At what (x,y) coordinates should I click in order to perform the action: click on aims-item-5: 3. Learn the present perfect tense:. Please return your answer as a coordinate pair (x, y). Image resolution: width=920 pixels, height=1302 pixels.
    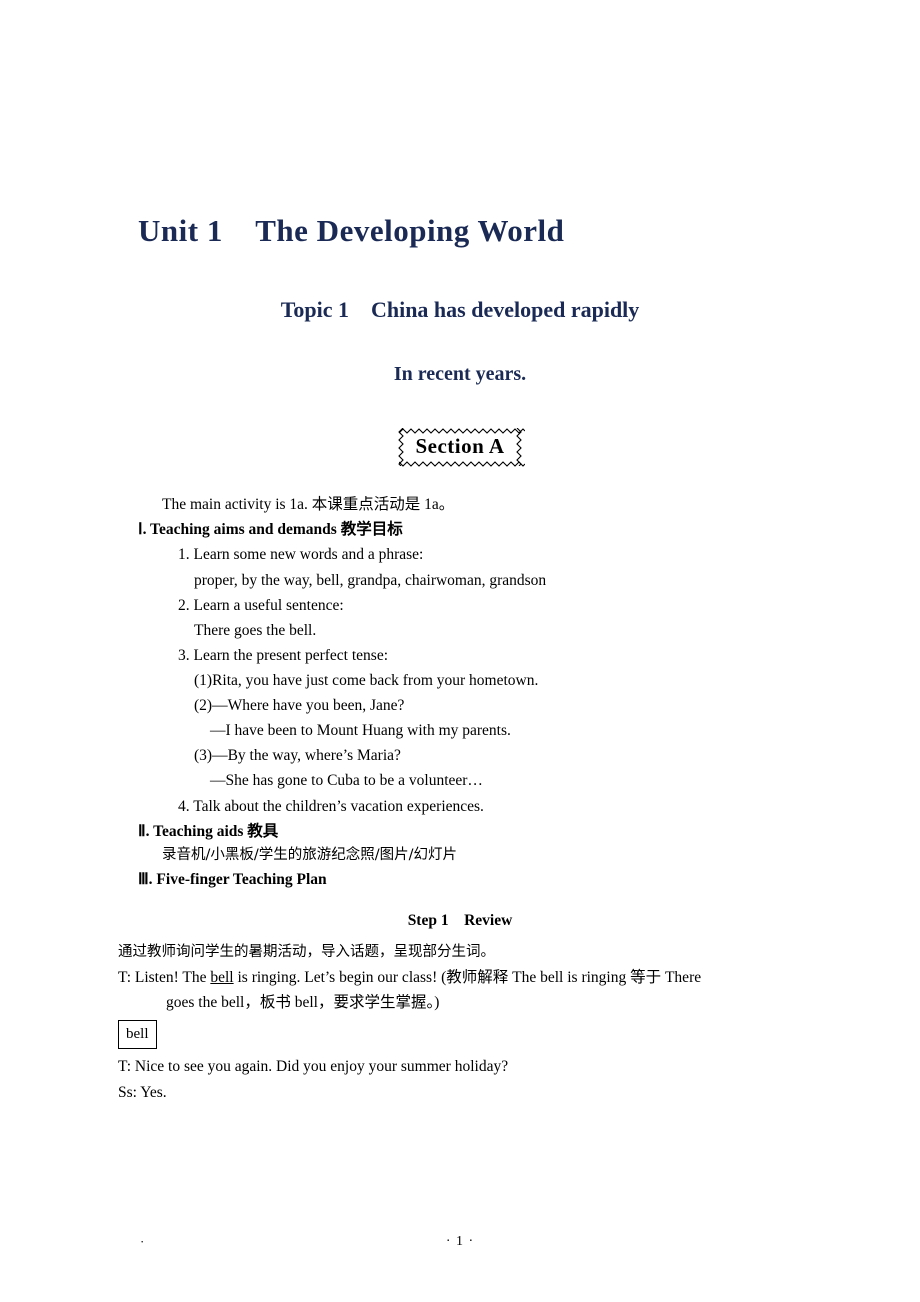
    Looking at the image, I should click on (283, 655).